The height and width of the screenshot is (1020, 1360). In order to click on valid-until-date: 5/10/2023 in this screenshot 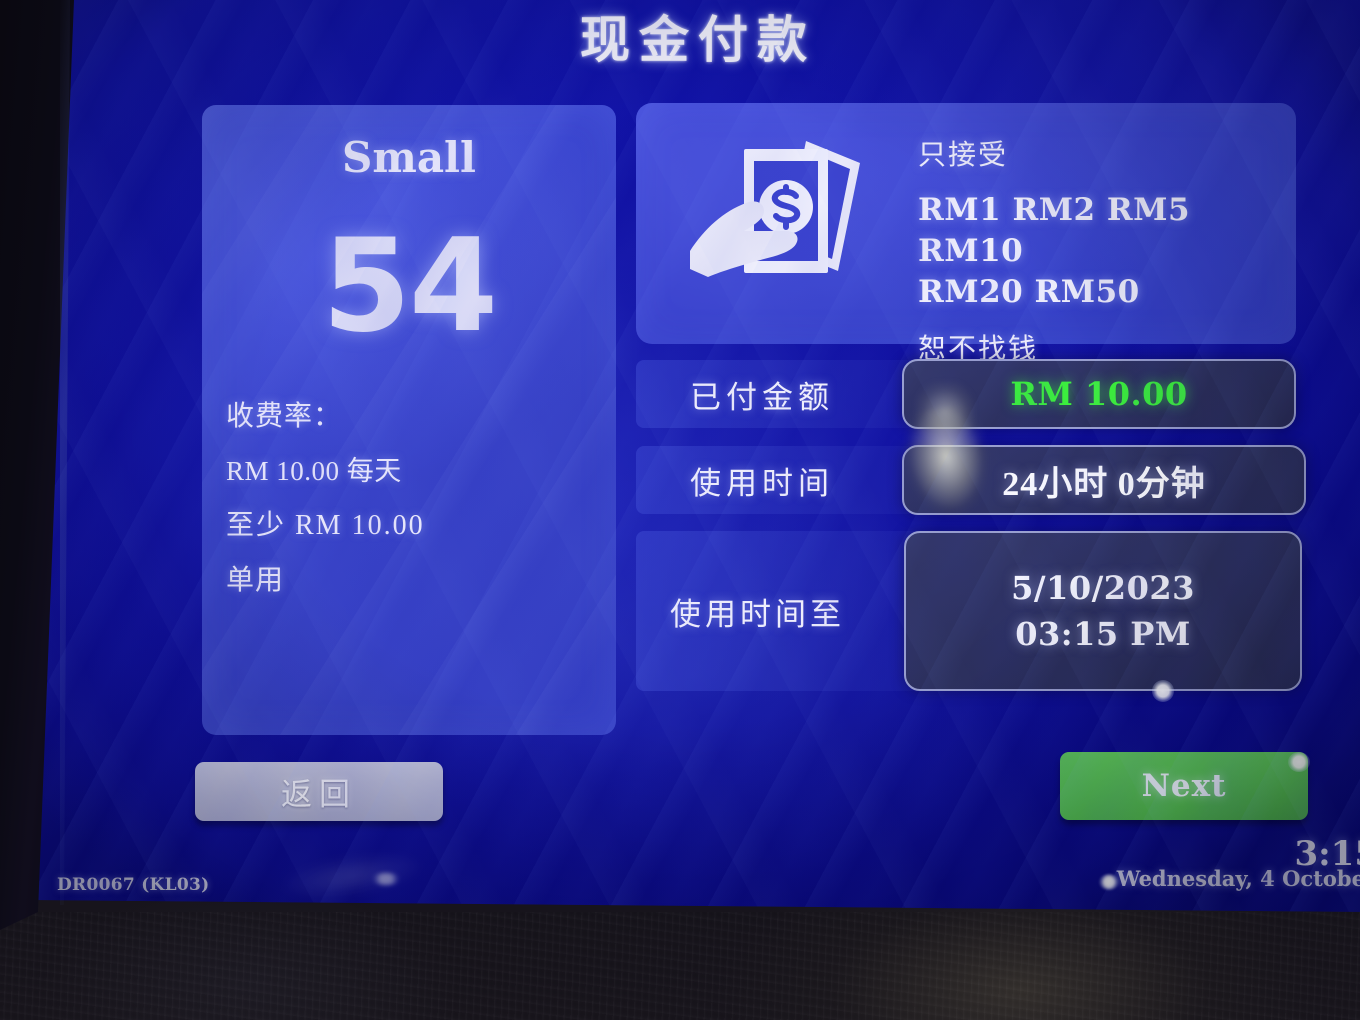, I will do `click(1103, 588)`.